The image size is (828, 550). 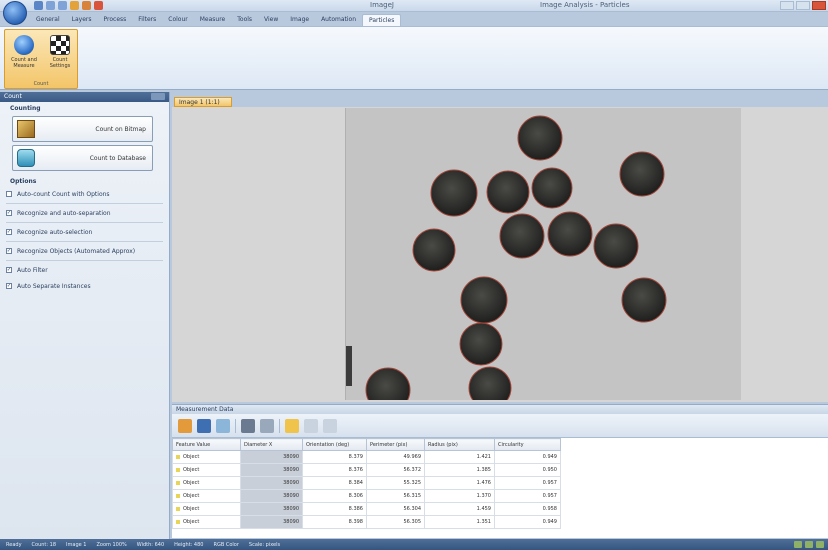 What do you see at coordinates (68, 5) in the screenshot?
I see `quick-access-toolbar` at bounding box center [68, 5].